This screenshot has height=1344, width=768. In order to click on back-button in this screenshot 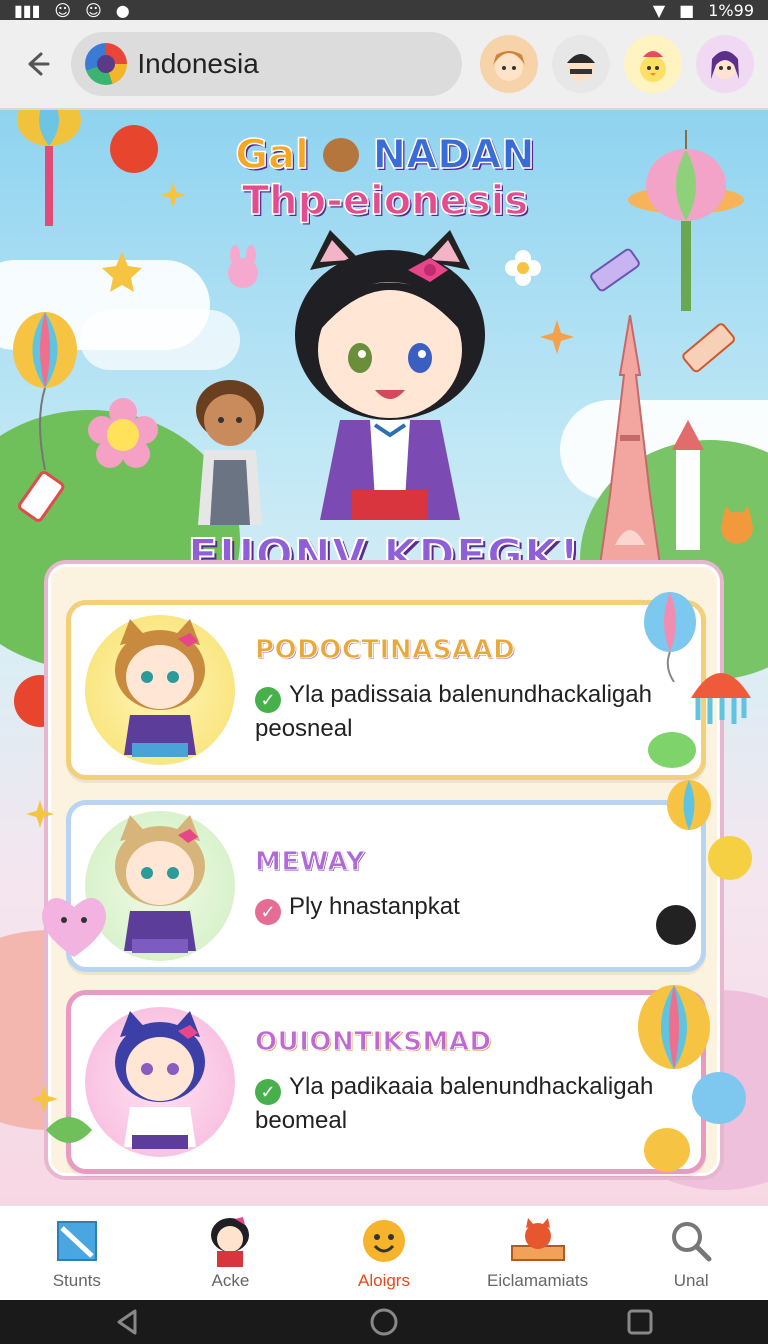, I will do `click(35, 64)`.